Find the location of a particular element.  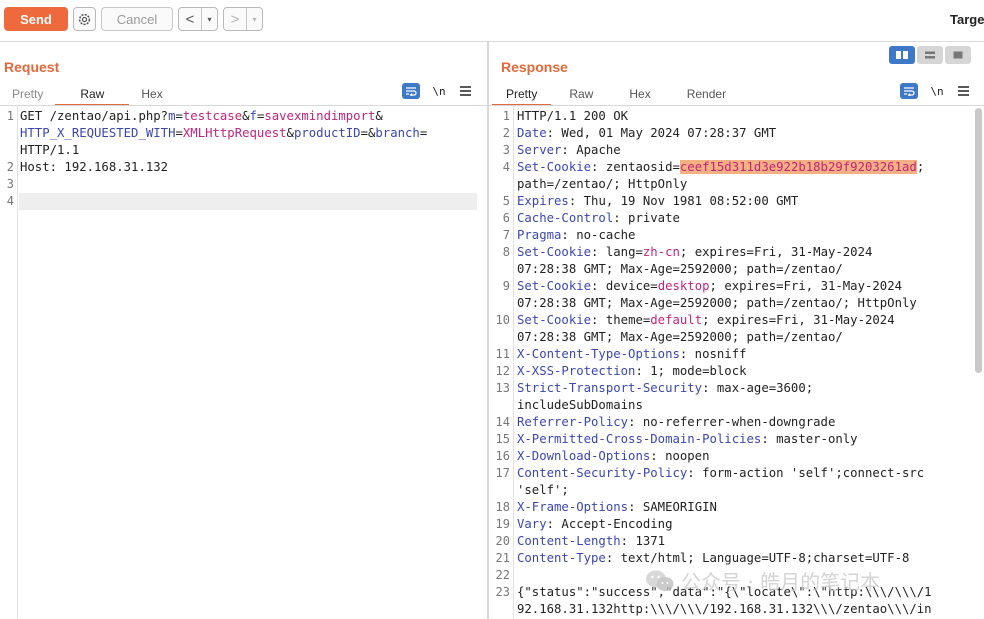

line-number: 16 is located at coordinates (502, 456).